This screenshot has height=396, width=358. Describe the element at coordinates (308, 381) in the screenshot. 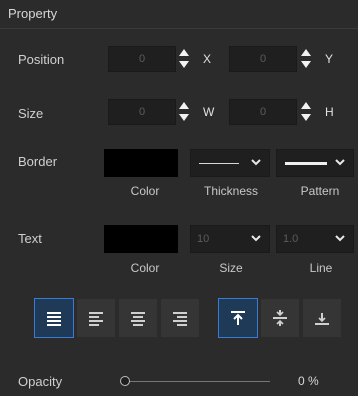

I see `opacity-value: 0 %` at that location.